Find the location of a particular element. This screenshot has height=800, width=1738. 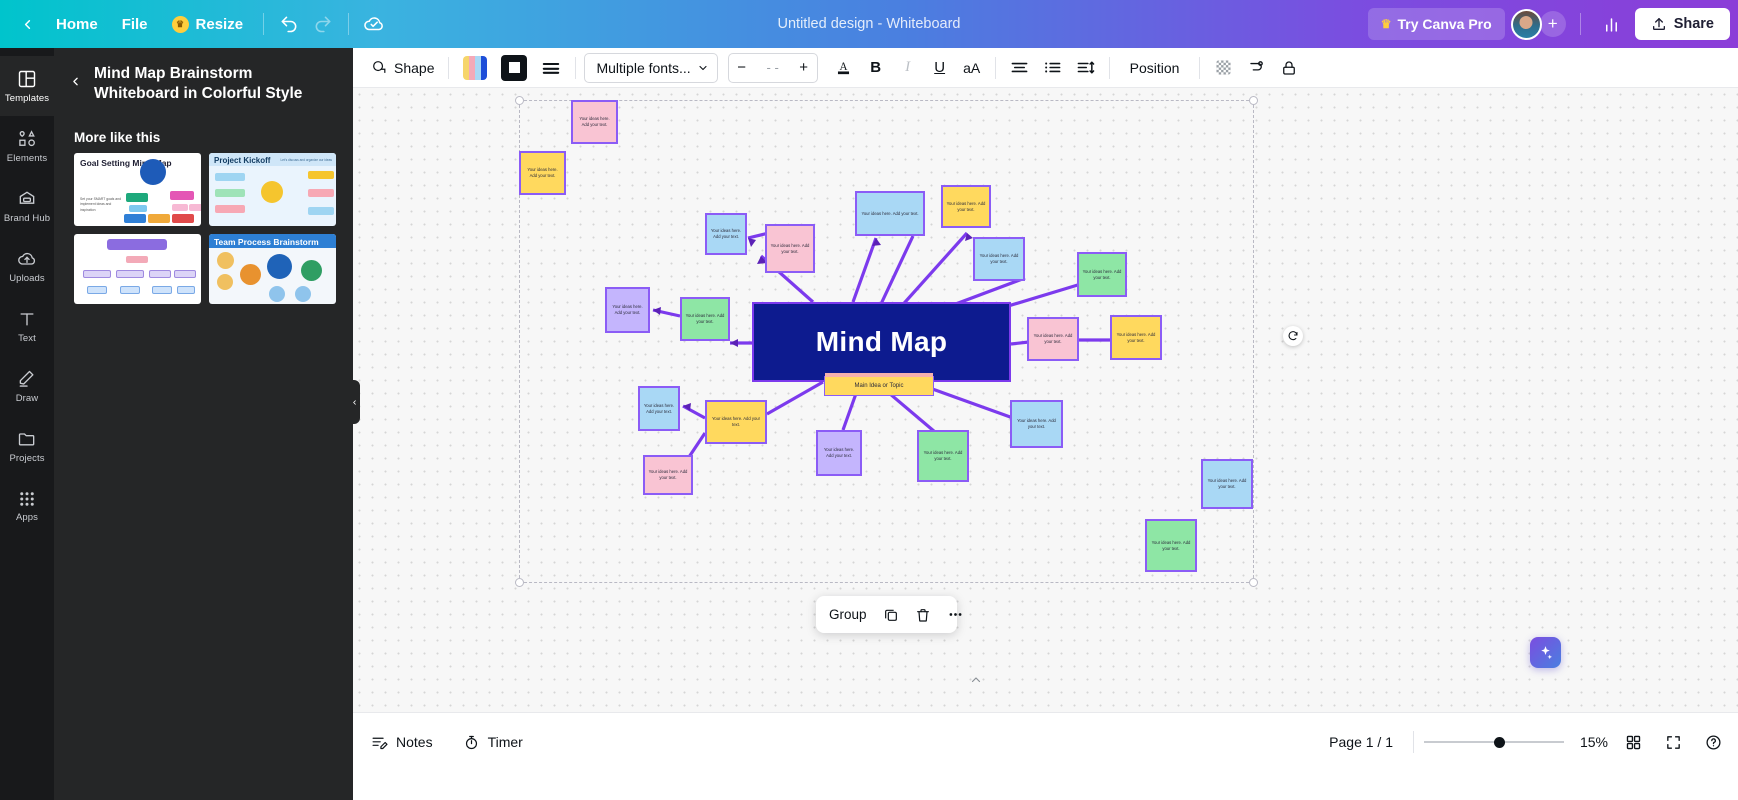

underline-button: U is located at coordinates (940, 68).